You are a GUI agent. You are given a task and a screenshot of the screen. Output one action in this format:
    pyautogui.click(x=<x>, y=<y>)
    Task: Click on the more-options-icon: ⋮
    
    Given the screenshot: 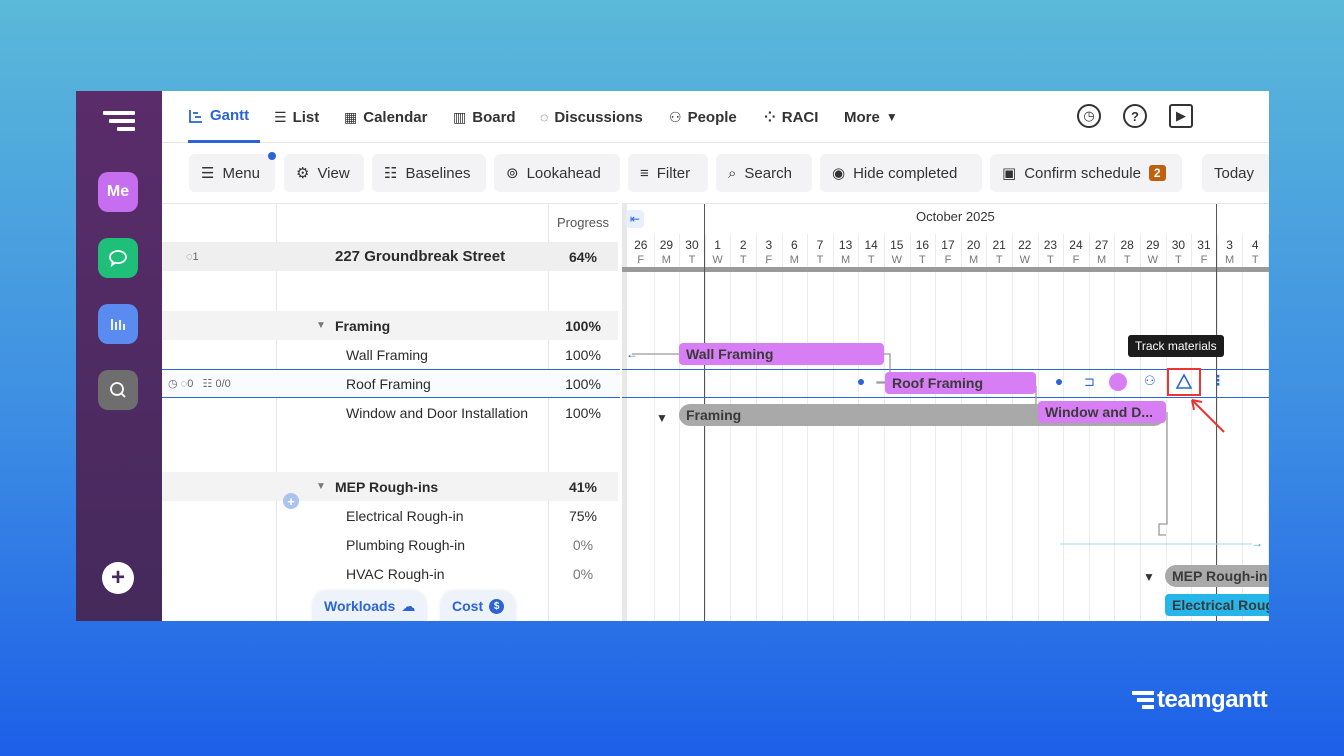 What is the action you would take?
    pyautogui.click(x=1218, y=380)
    